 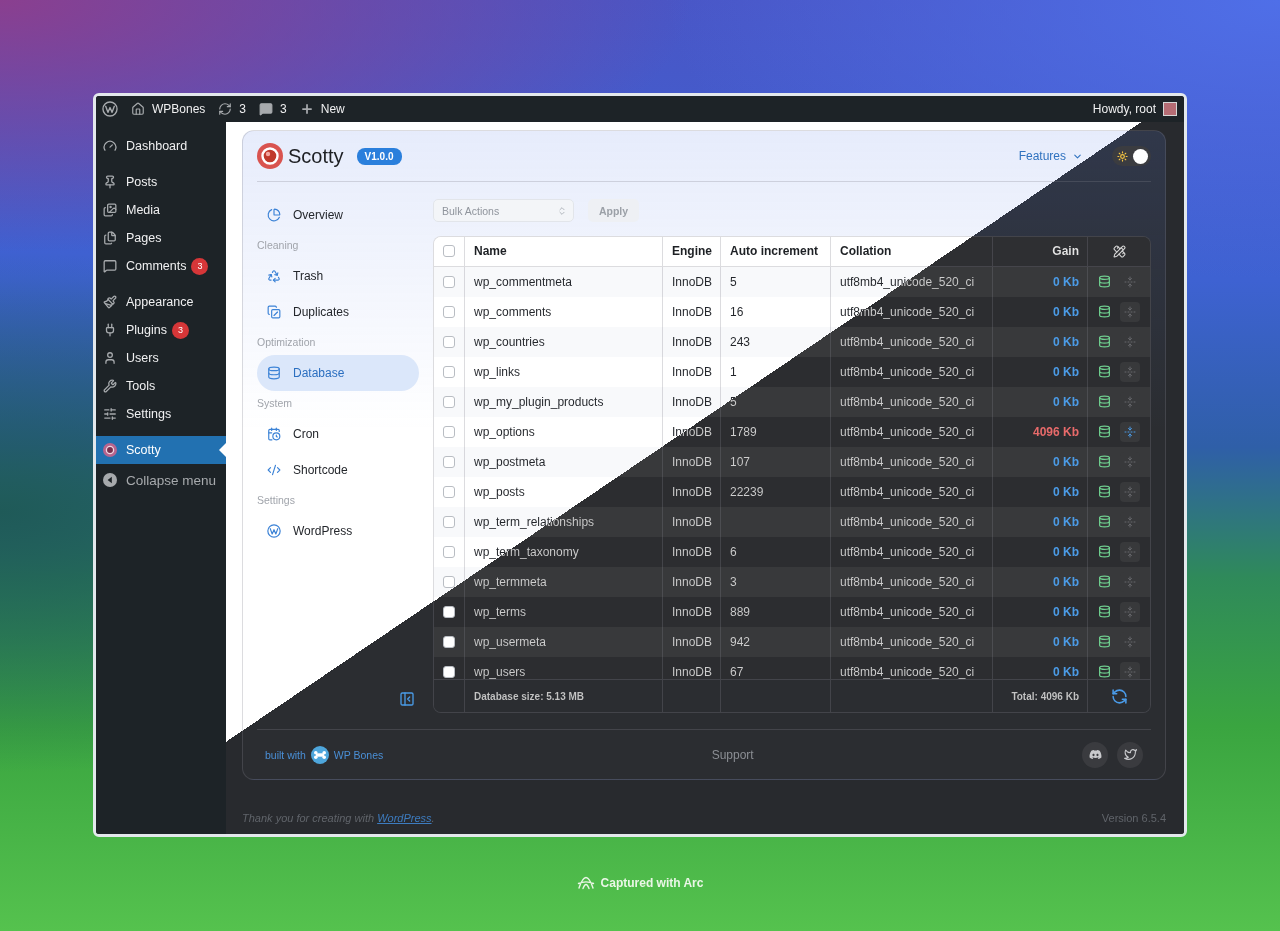 What do you see at coordinates (161, 358) in the screenshot?
I see `admin-menu-item: Users` at bounding box center [161, 358].